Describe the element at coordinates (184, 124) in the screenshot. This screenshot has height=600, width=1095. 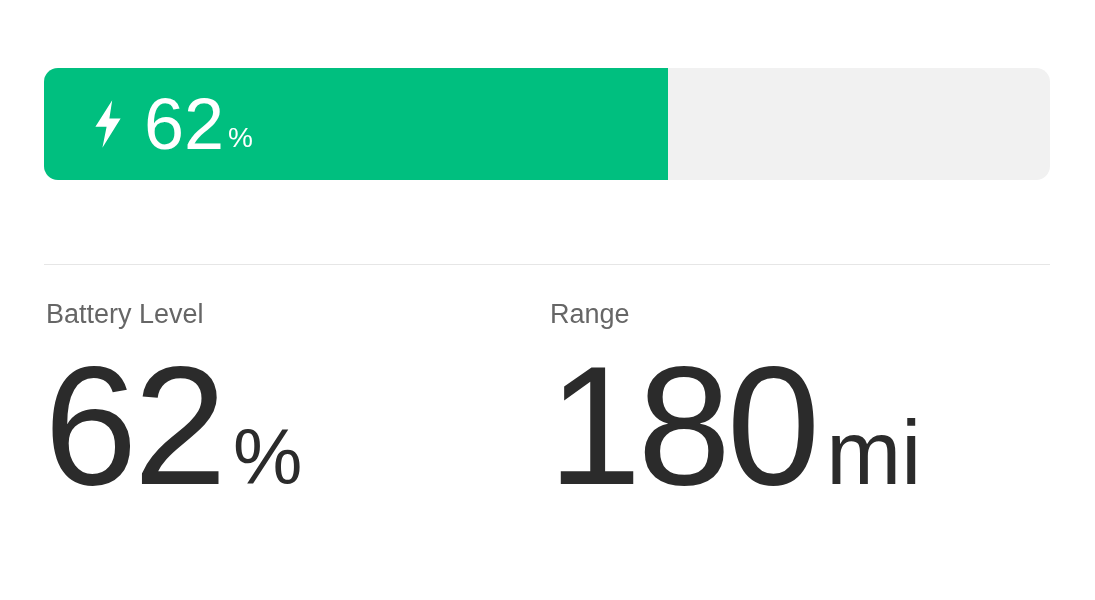
I see `battery-percentage: 62` at that location.